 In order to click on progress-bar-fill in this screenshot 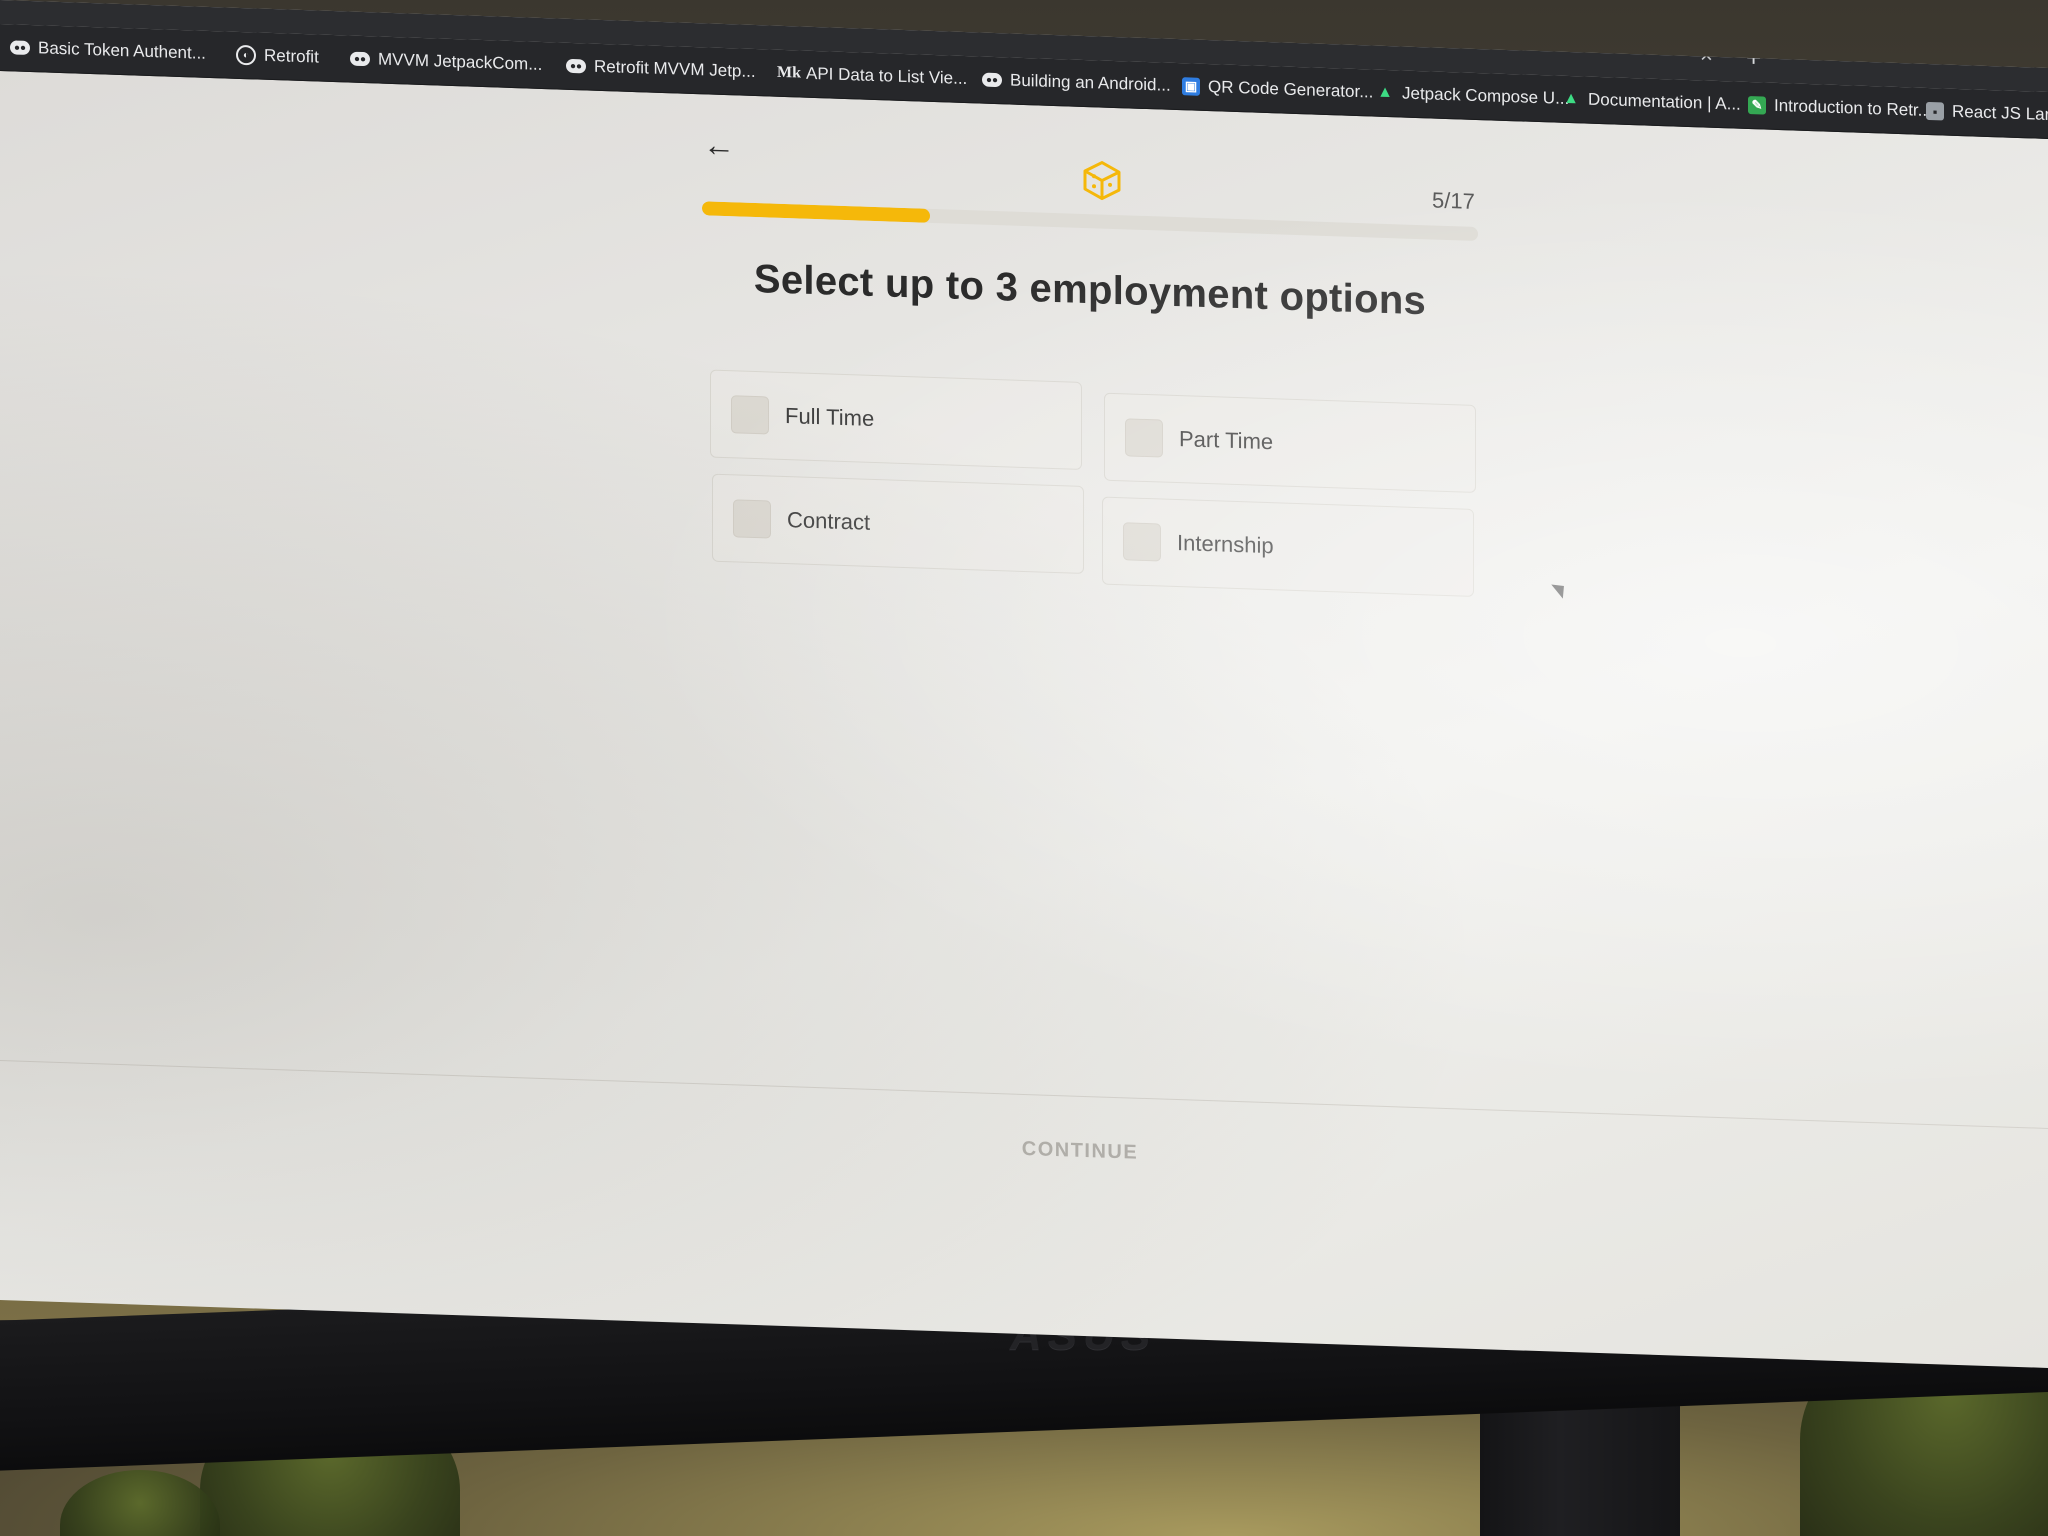, I will do `click(816, 212)`.